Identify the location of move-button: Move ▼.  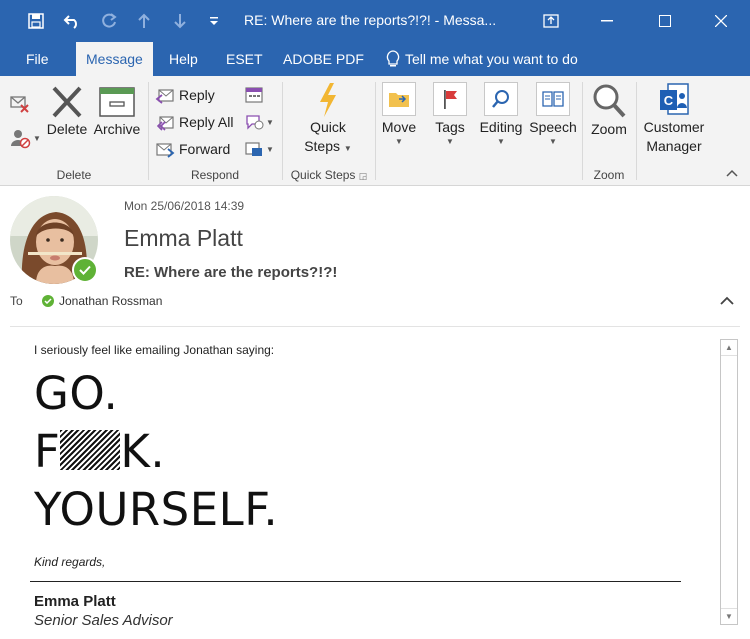
(399, 114).